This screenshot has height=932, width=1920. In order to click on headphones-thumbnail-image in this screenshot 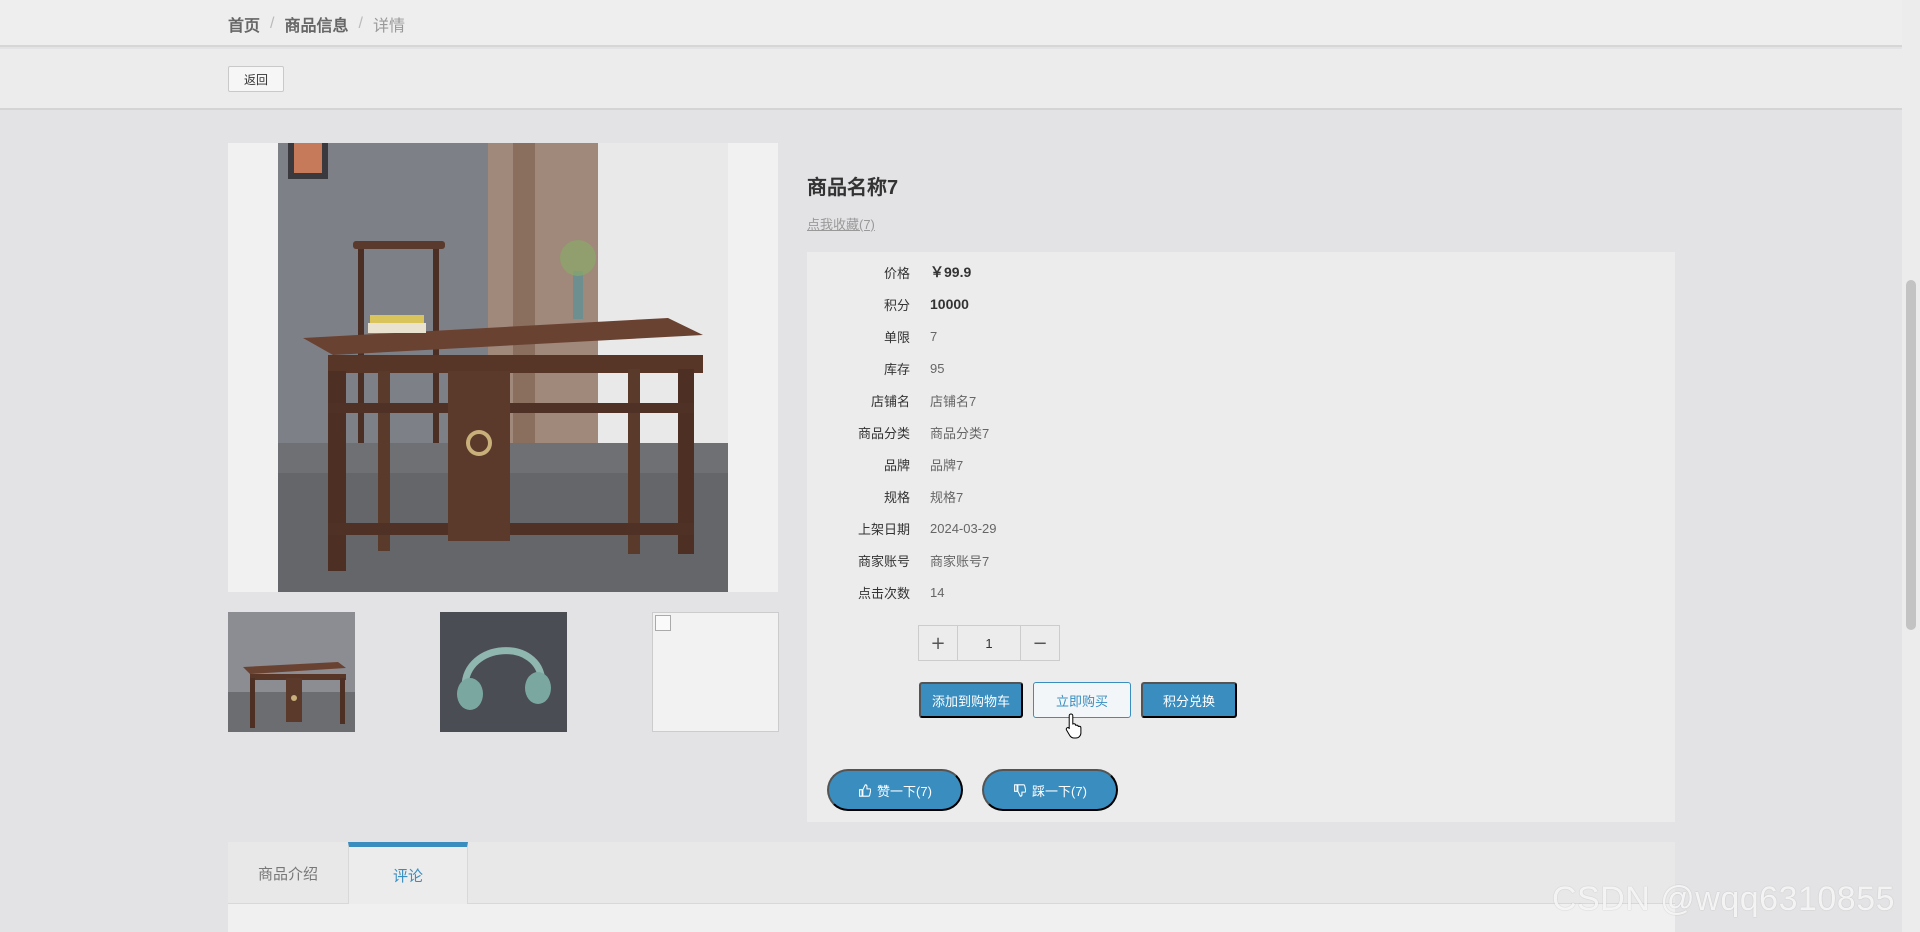, I will do `click(503, 672)`.